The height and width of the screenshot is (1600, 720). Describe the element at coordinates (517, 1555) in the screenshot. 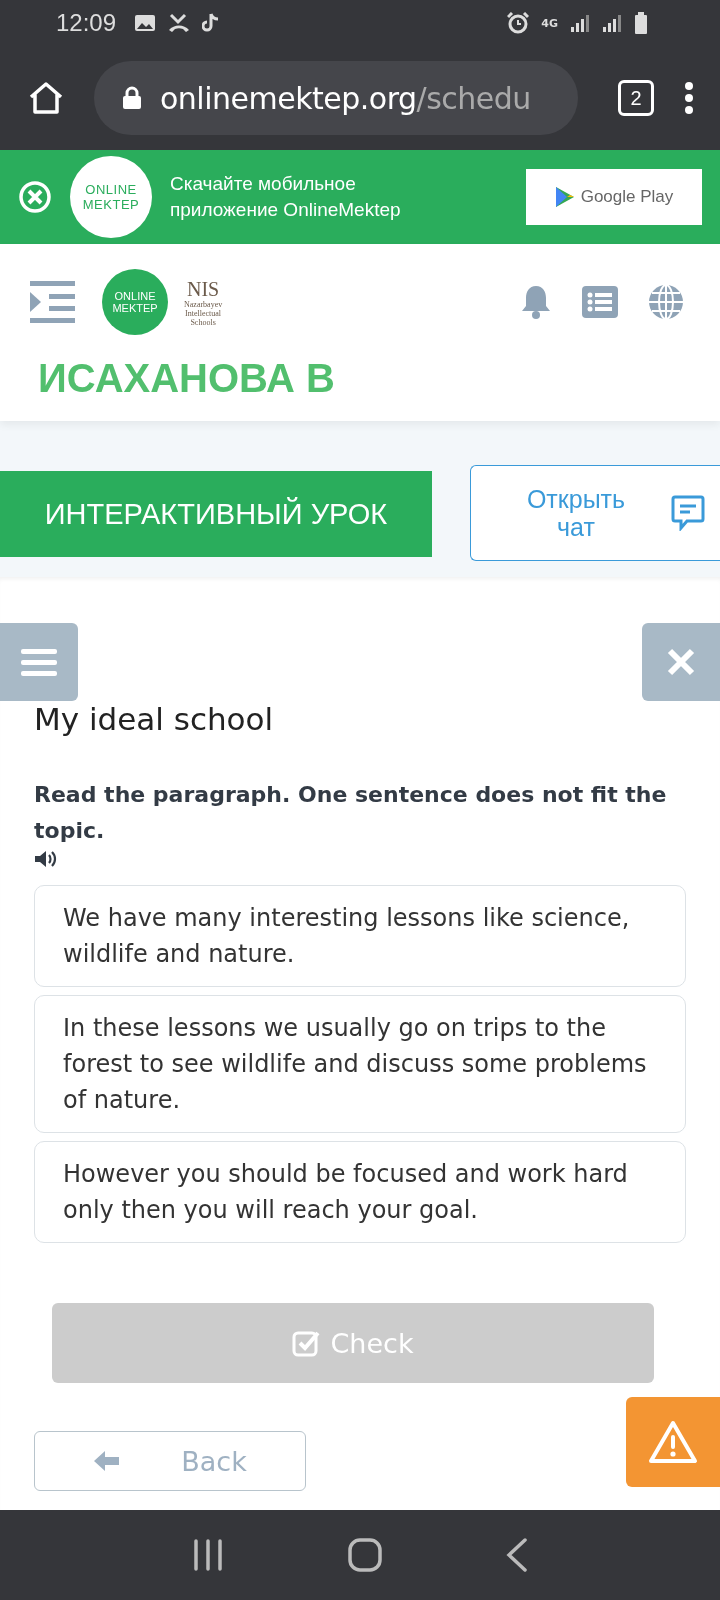

I see `back-icon` at that location.